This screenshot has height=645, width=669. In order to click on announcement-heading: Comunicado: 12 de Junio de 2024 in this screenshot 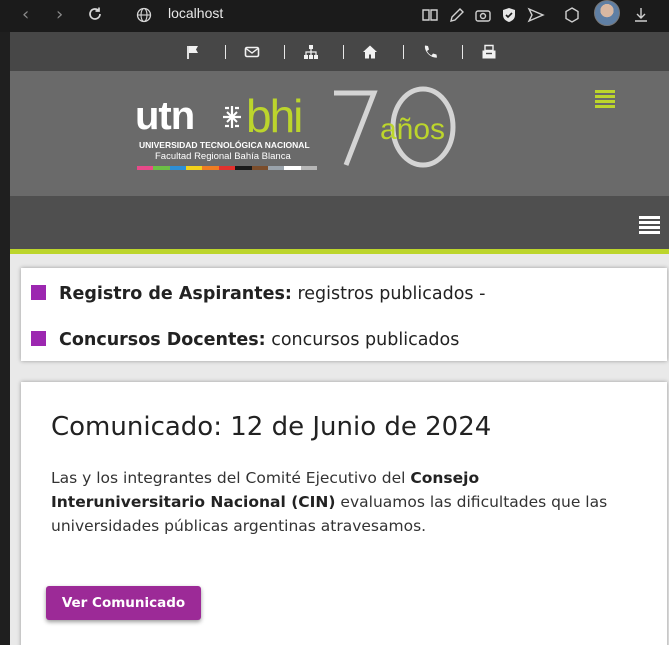, I will do `click(271, 427)`.